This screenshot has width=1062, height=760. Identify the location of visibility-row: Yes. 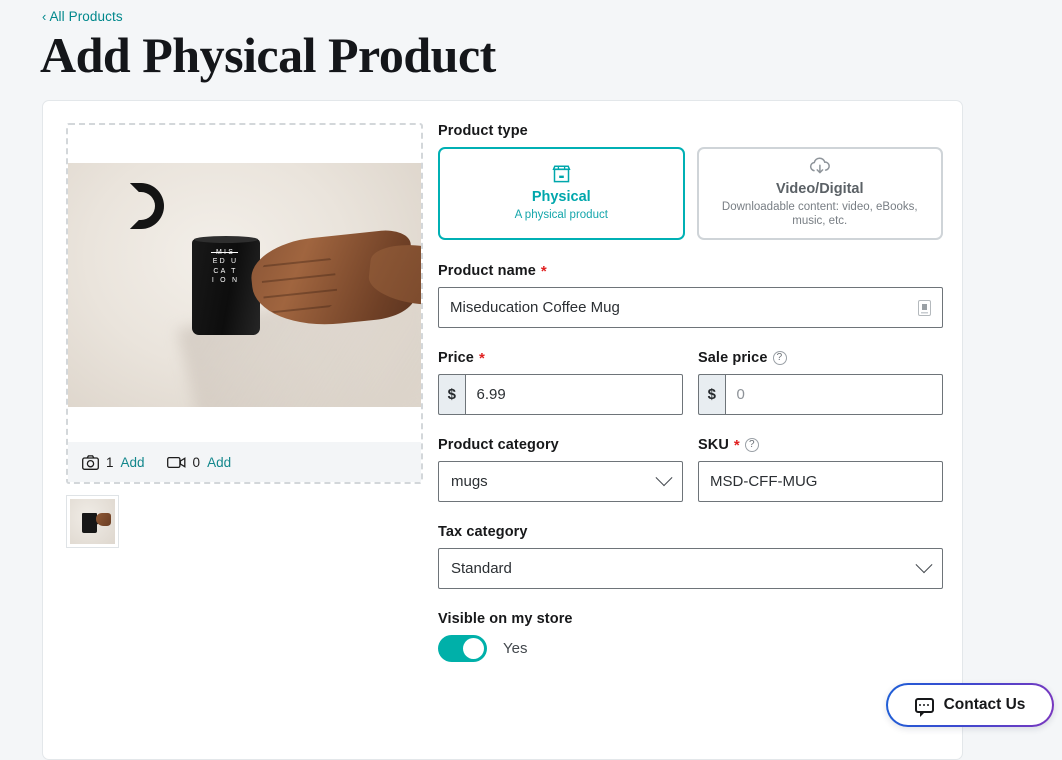
(690, 648).